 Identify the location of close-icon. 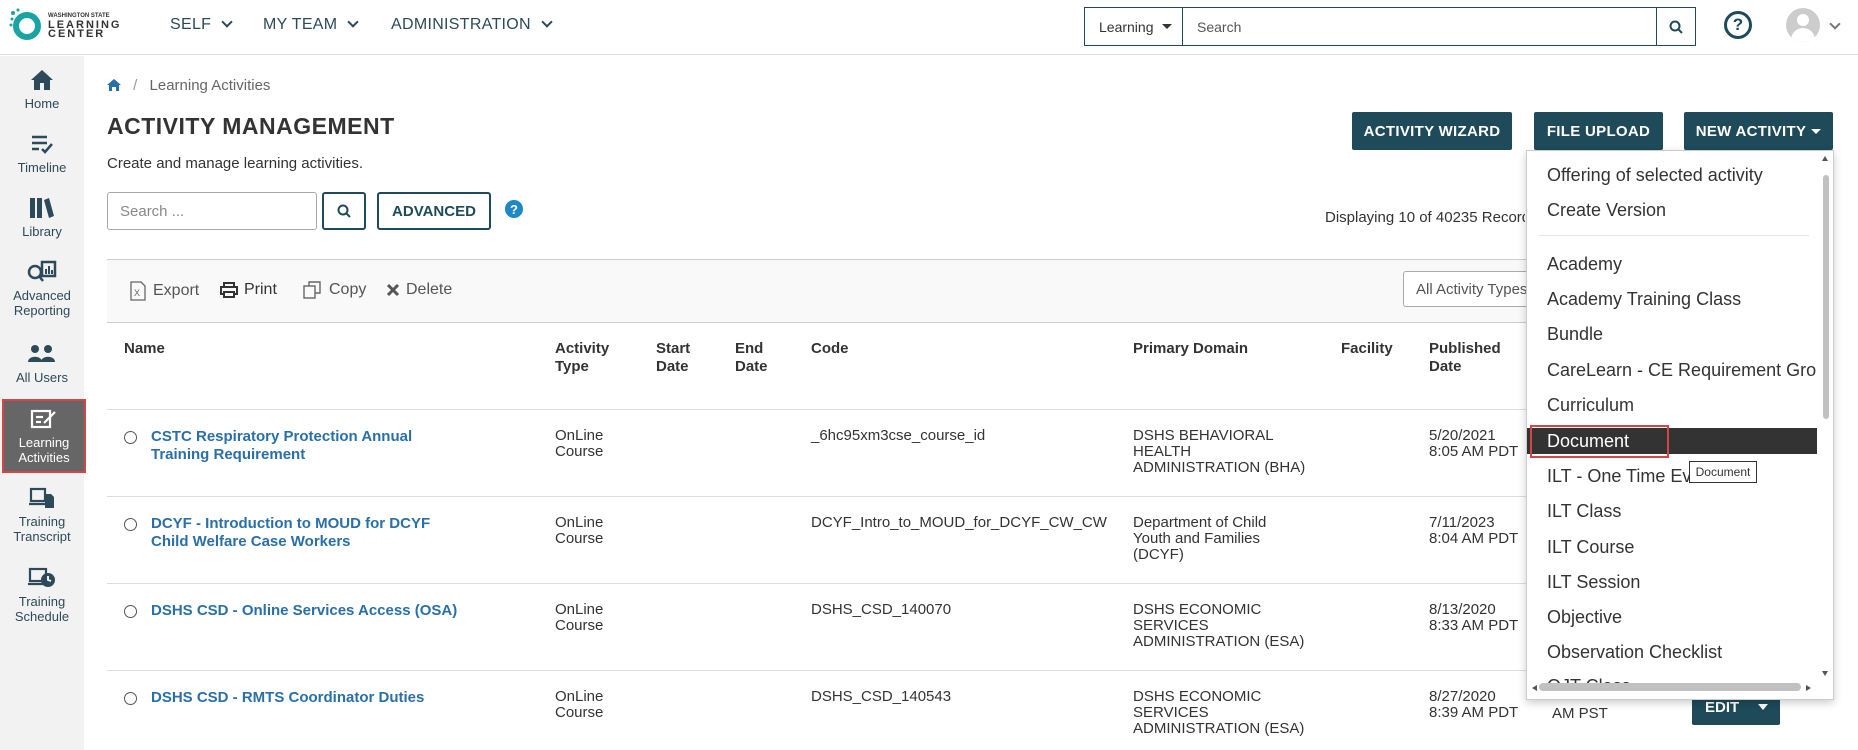
(393, 290).